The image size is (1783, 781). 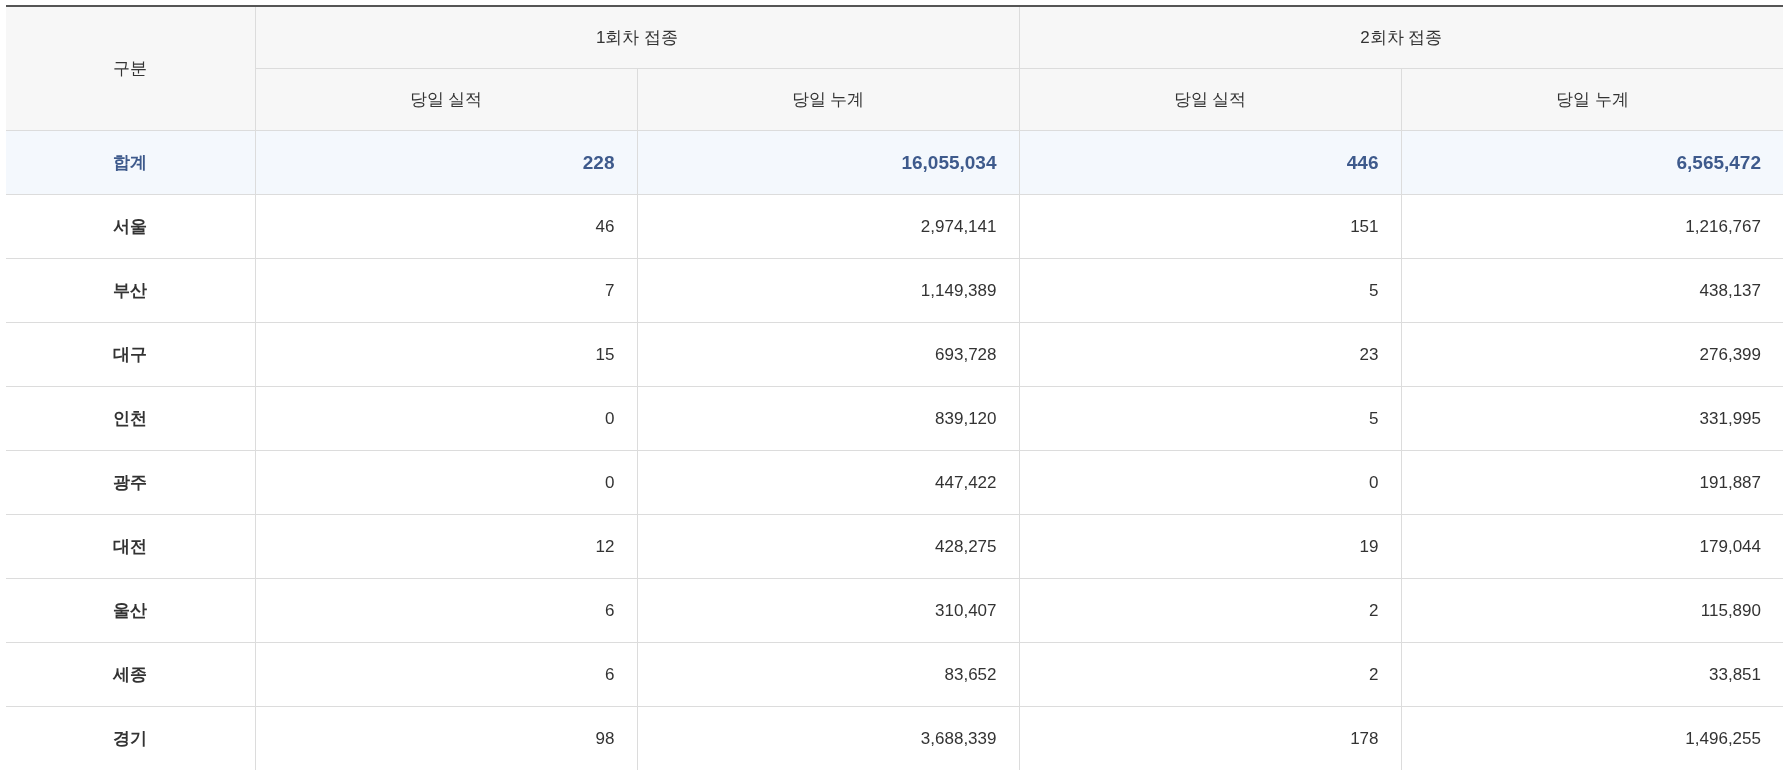 What do you see at coordinates (1592, 226) in the screenshot?
I see `table-cell: 1,216,767` at bounding box center [1592, 226].